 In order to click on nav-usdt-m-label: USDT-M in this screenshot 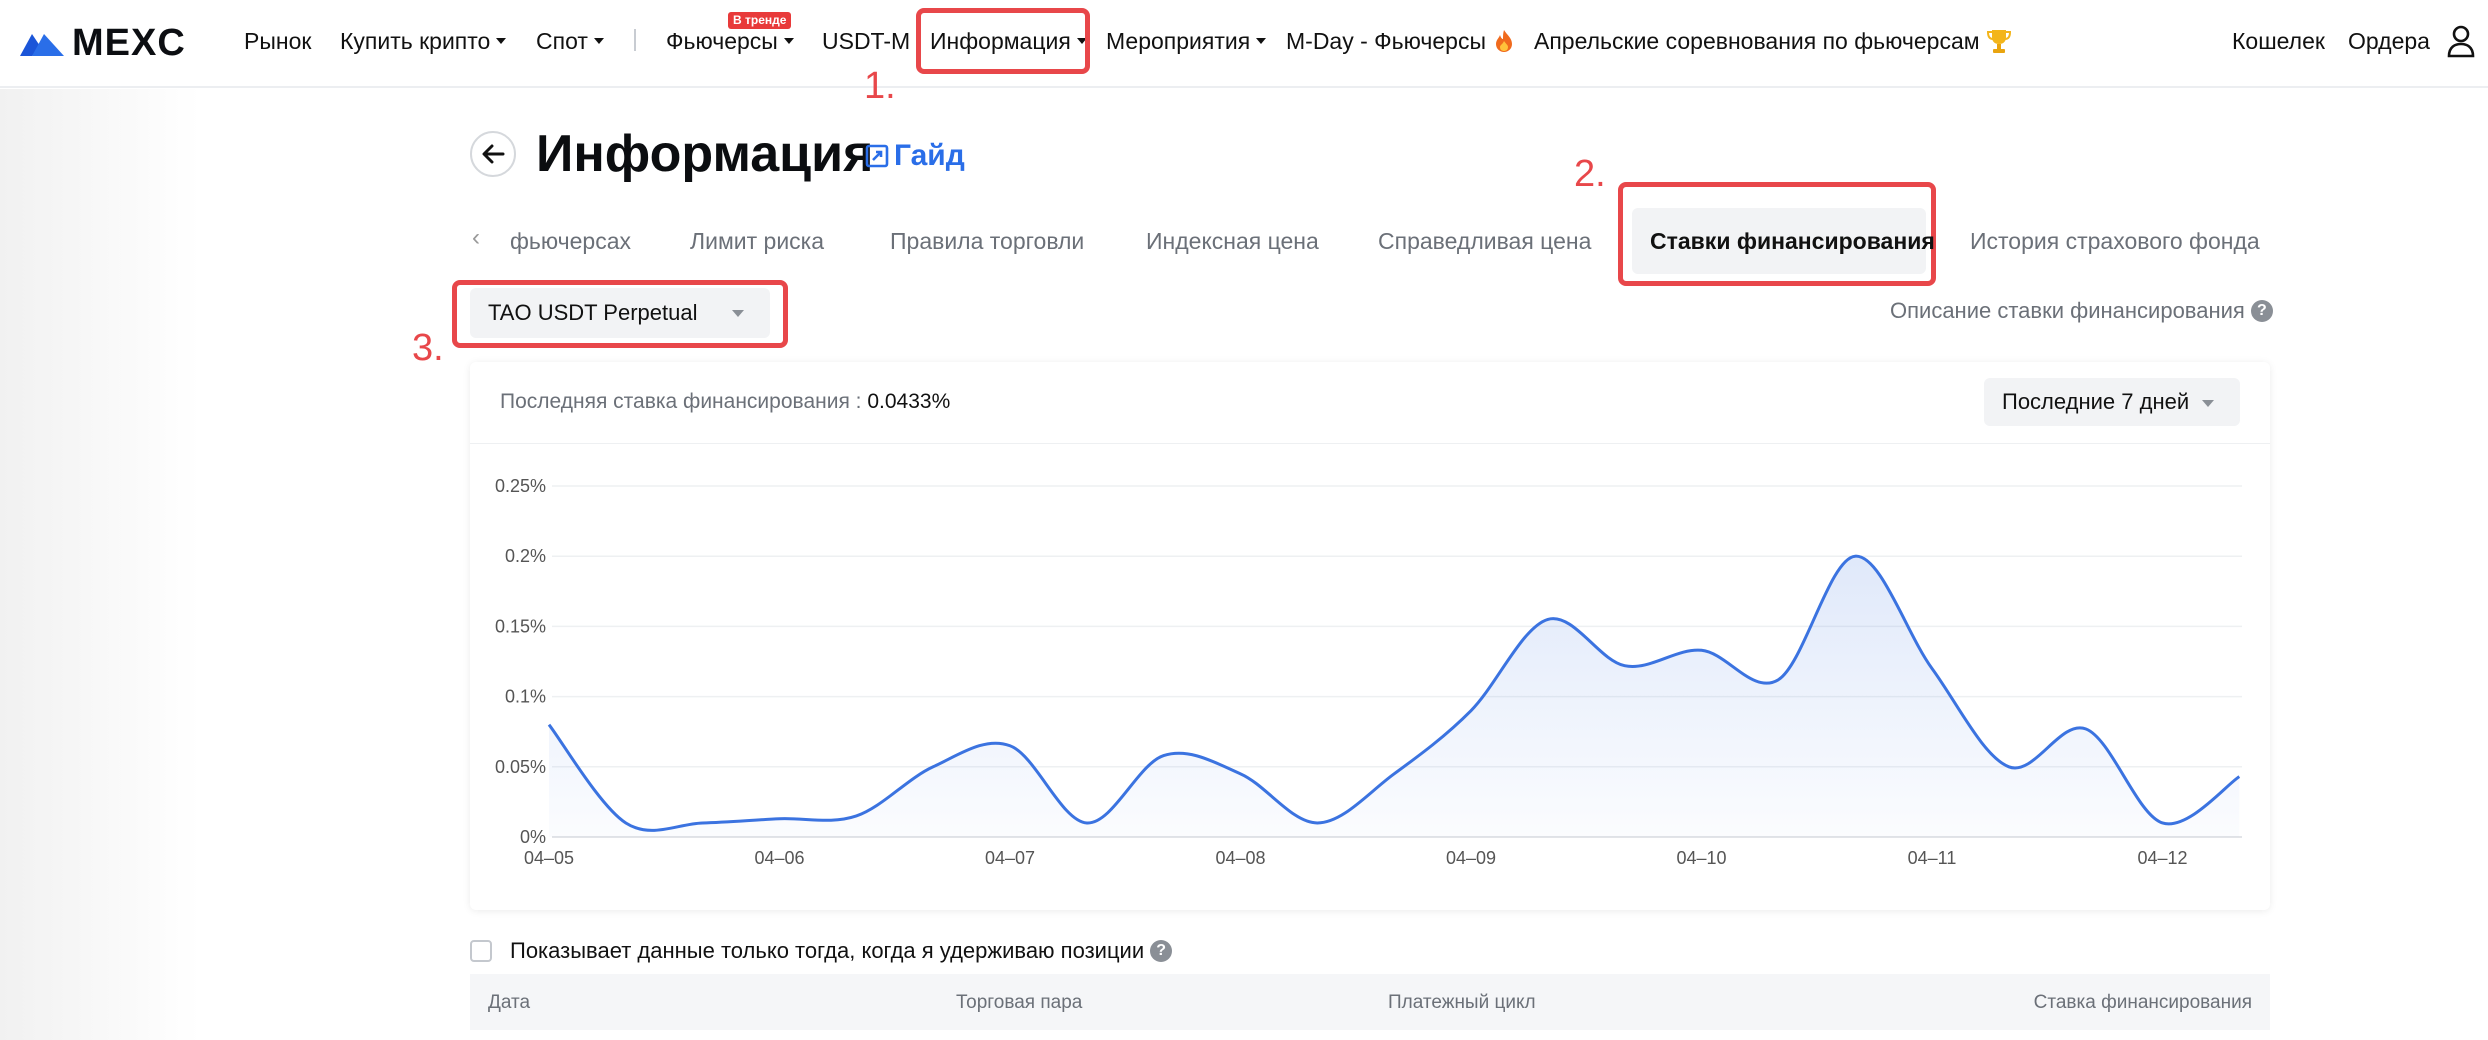, I will do `click(866, 41)`.